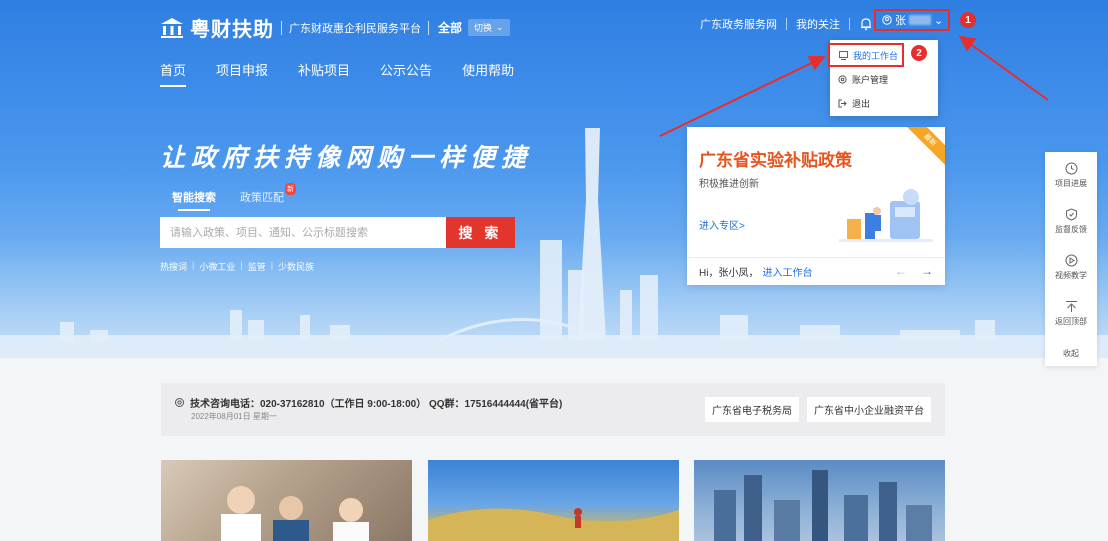  Describe the element at coordinates (232, 30) in the screenshot. I see `brand-name: 粤财扶助` at that location.